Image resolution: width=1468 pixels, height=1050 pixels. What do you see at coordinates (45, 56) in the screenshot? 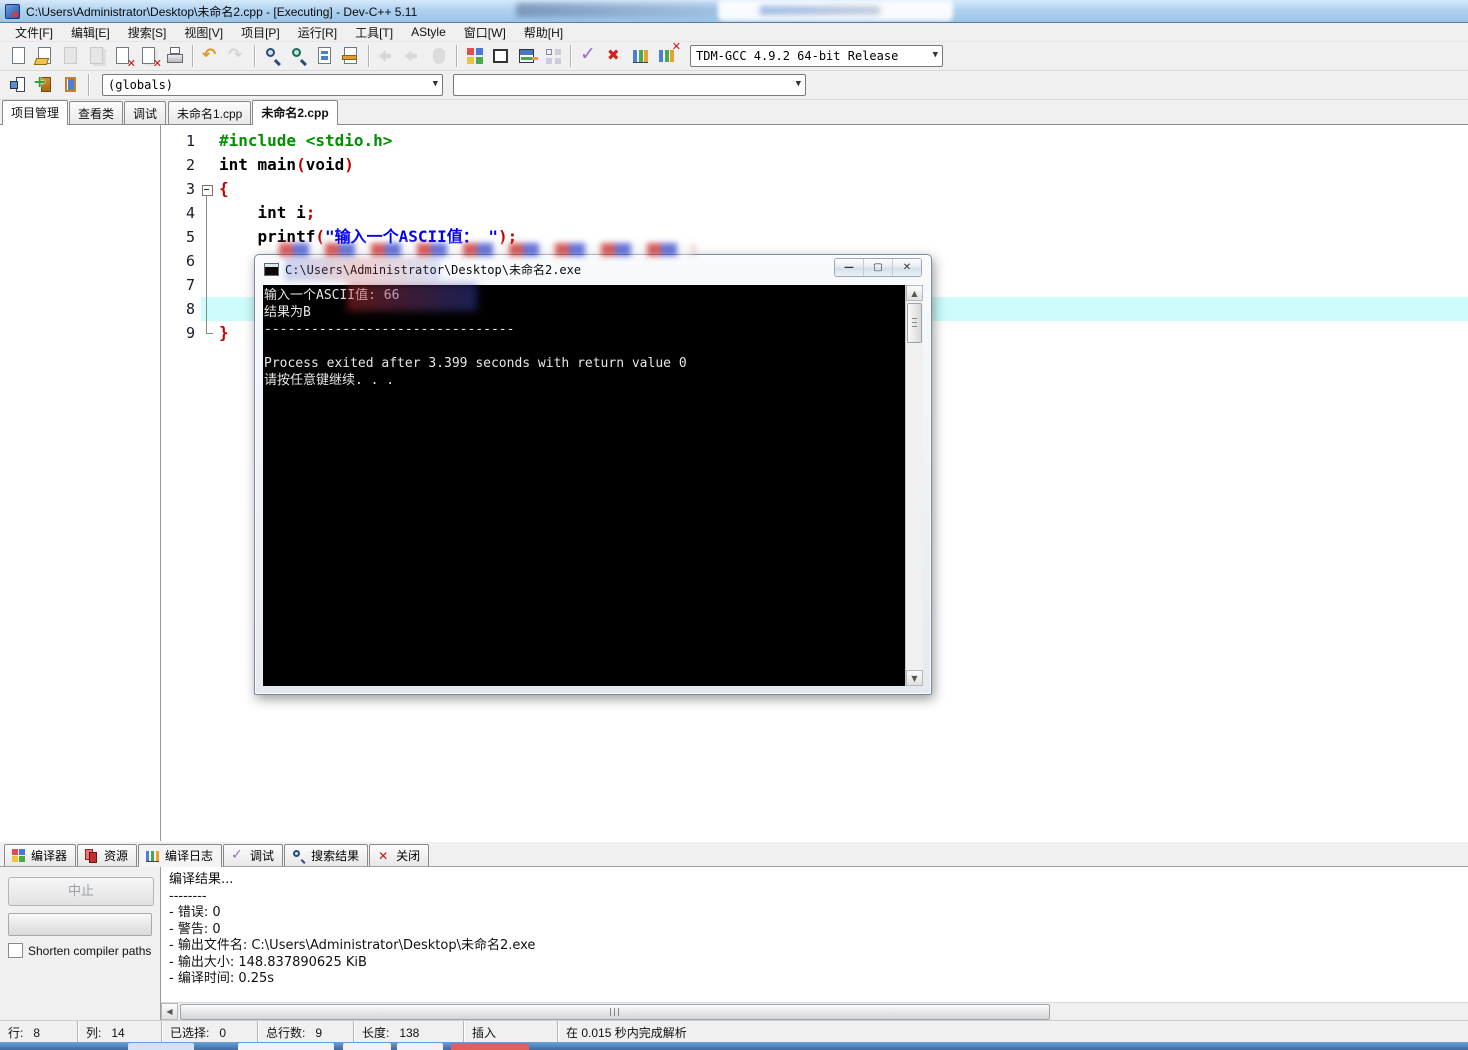
I see `open-file-icon` at bounding box center [45, 56].